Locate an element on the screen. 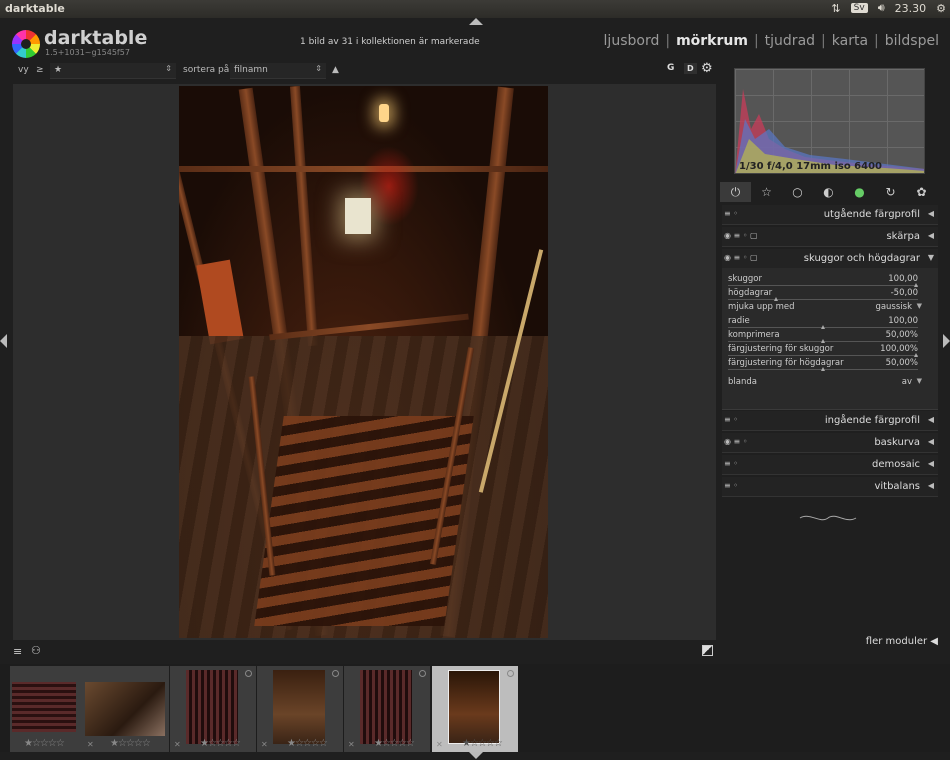 This screenshot has width=950, height=760. sort-value: filnamn is located at coordinates (251, 70).